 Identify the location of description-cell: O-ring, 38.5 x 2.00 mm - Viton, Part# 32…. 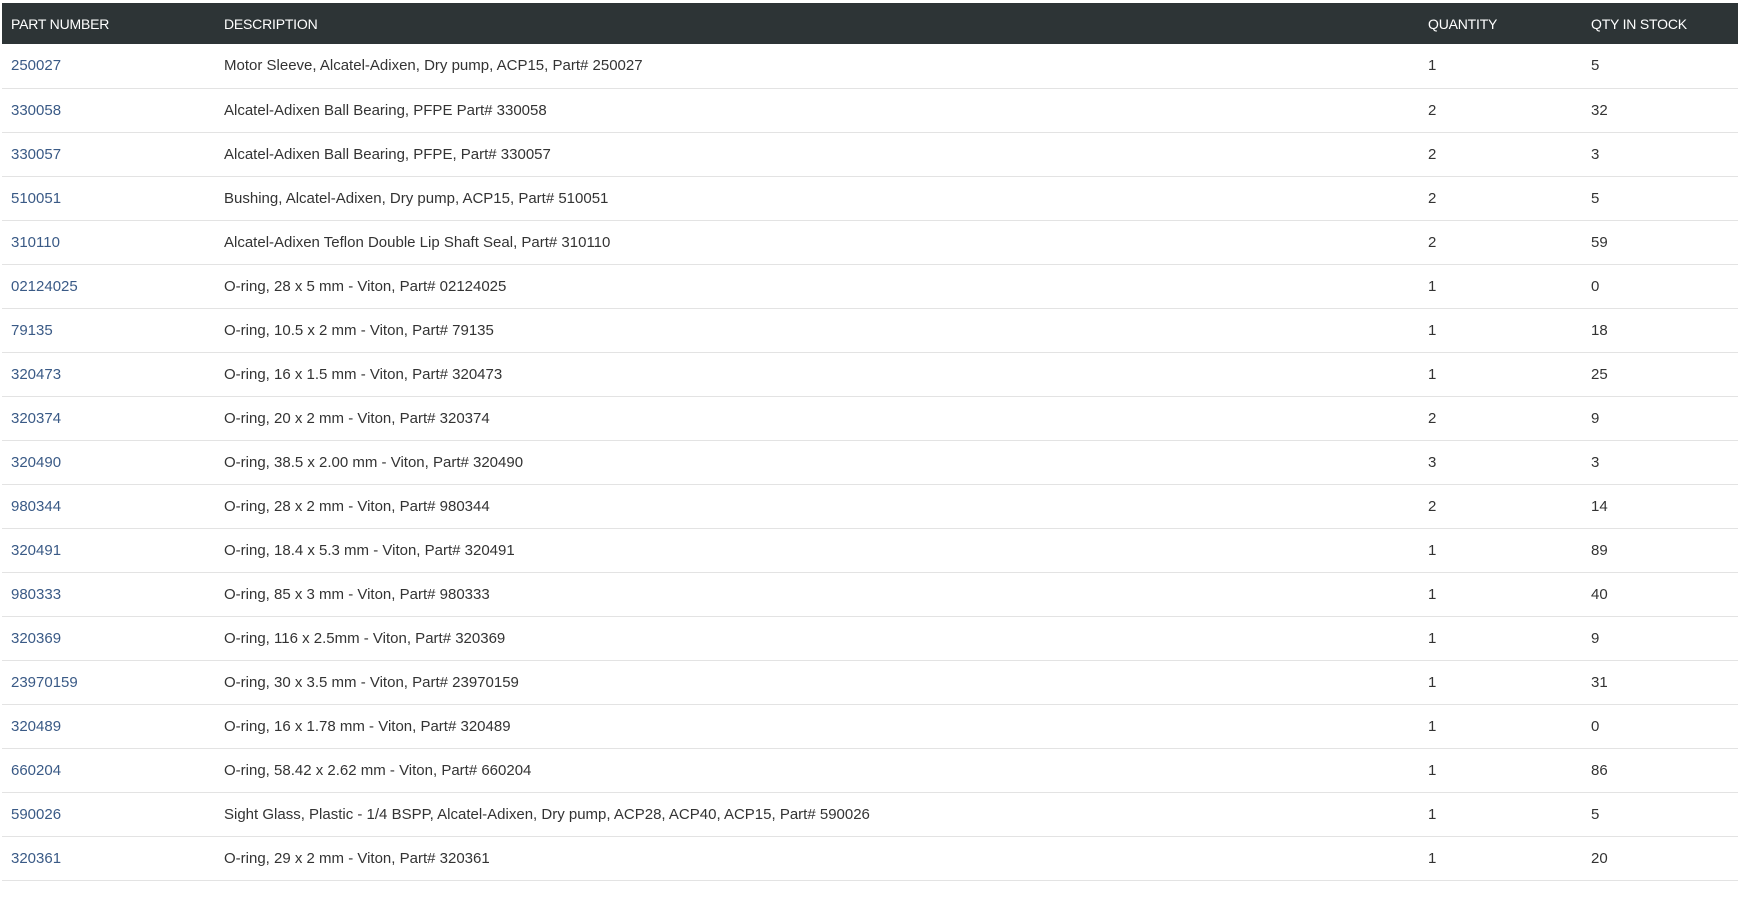
(374, 462).